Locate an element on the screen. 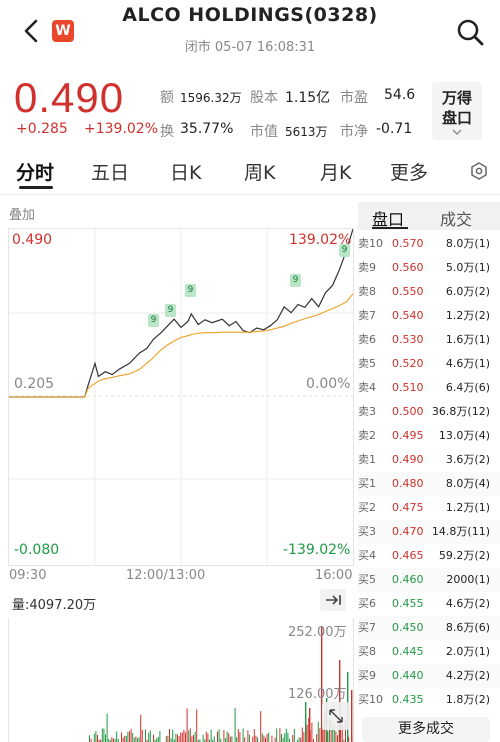 This screenshot has width=500, height=742. orderbook-row: 卖2 0.495 13.0万(4) is located at coordinates (429, 436).